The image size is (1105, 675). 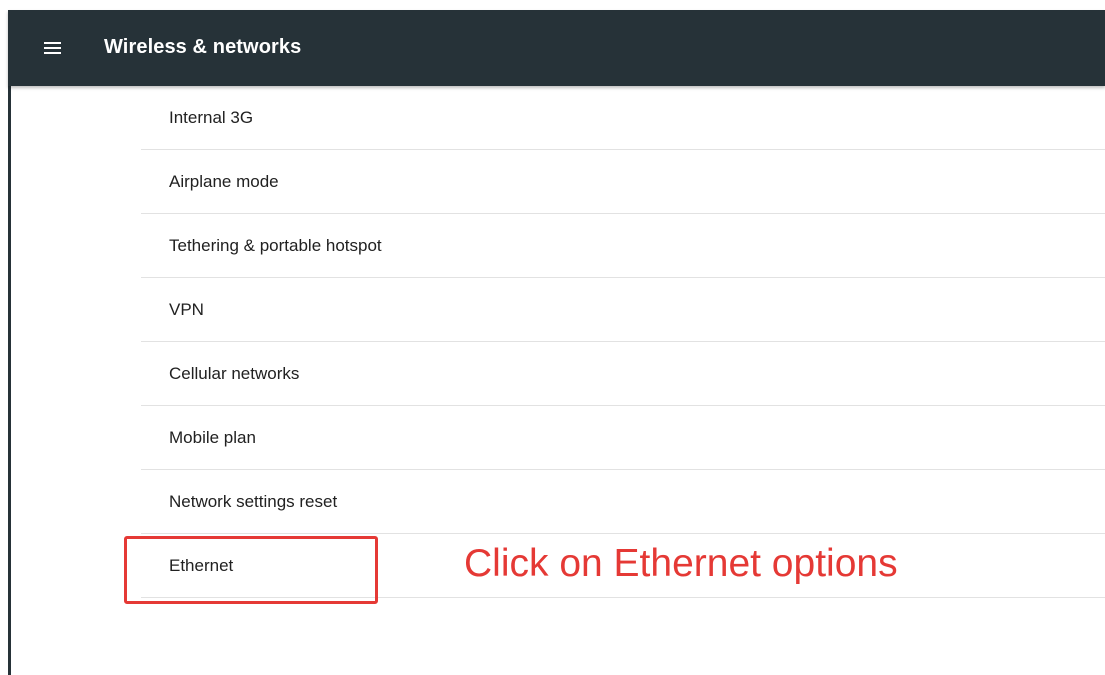 What do you see at coordinates (623, 118) in the screenshot?
I see `settings-item-internal-3g: Internal 3G` at bounding box center [623, 118].